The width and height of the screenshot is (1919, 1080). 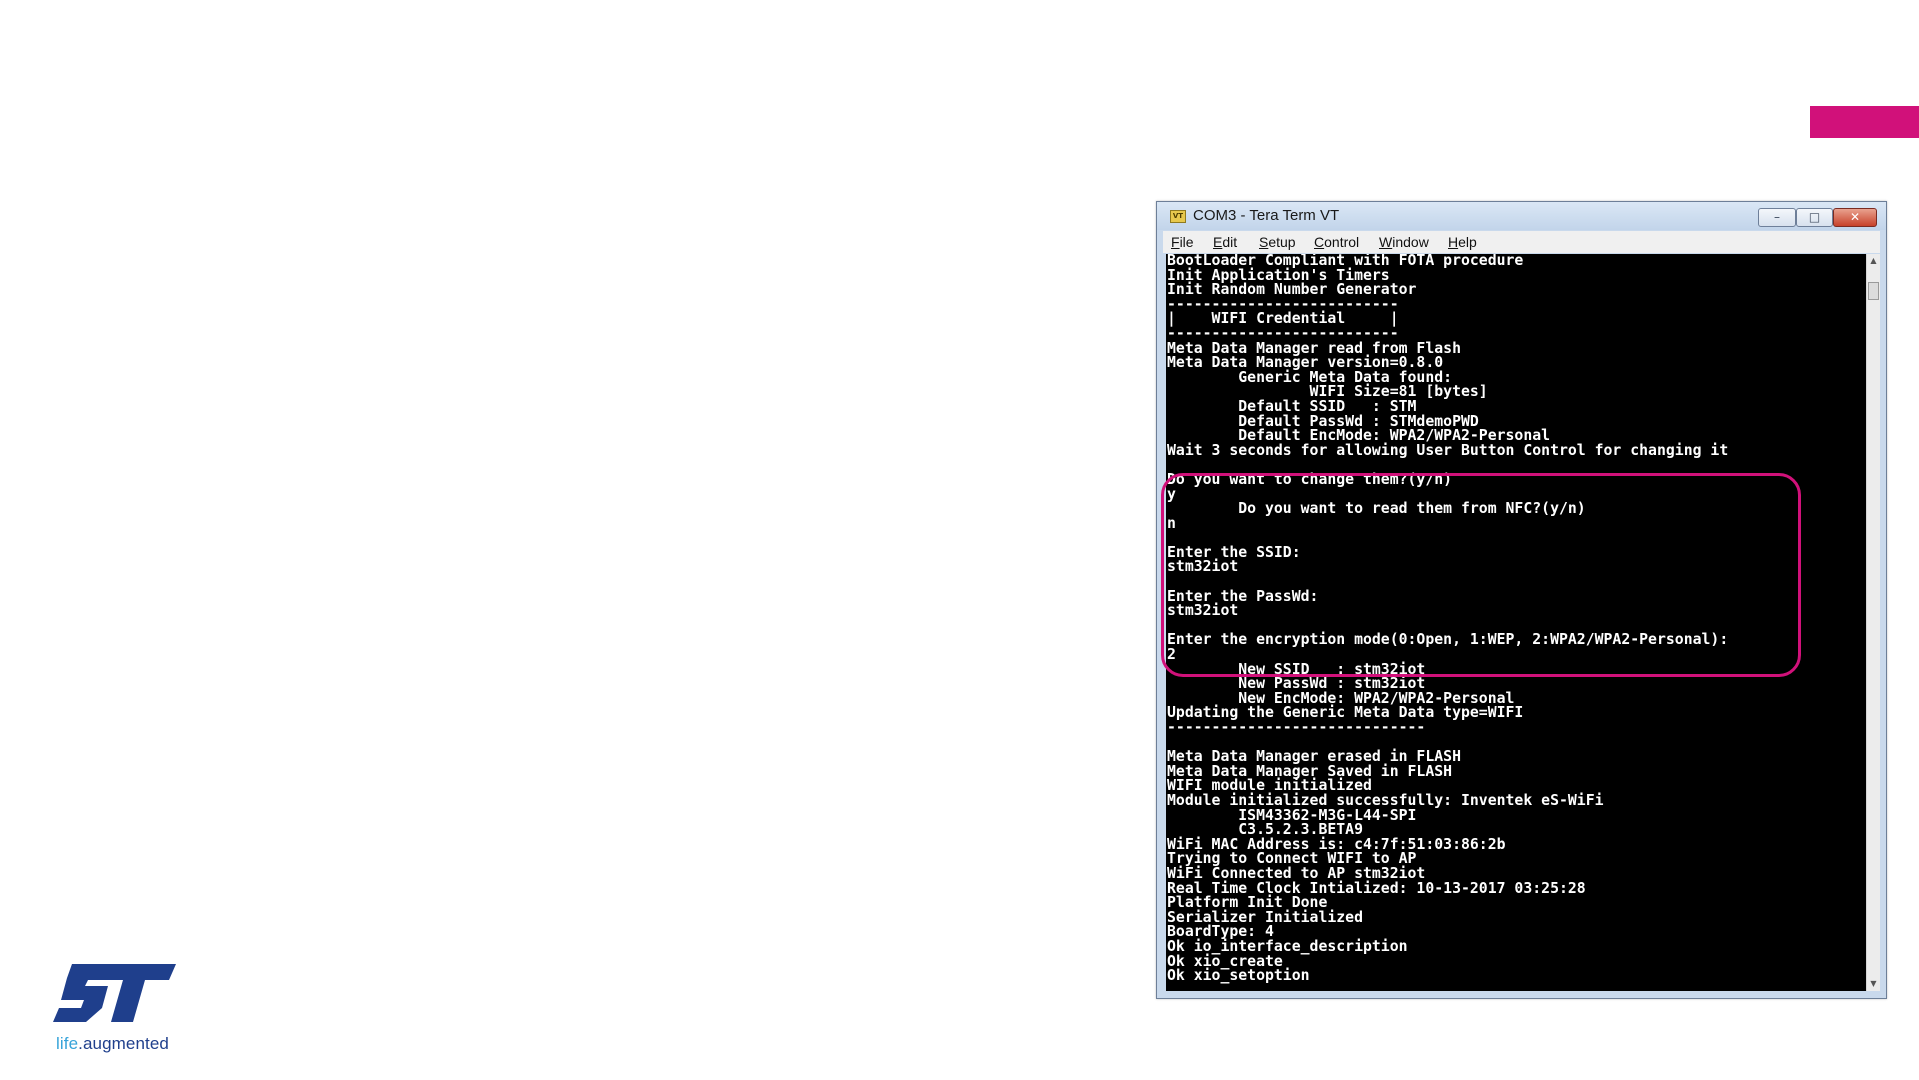 What do you see at coordinates (1178, 216) in the screenshot?
I see `tera-term-app-icon: VT` at bounding box center [1178, 216].